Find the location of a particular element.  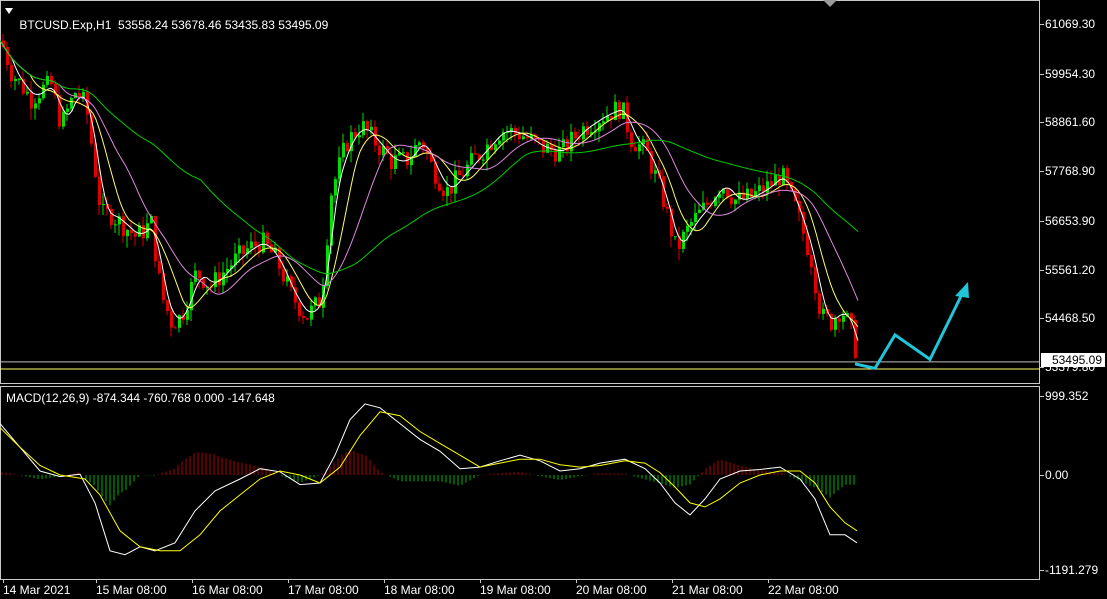

chart-shift-marker-icon is located at coordinates (830, 3).